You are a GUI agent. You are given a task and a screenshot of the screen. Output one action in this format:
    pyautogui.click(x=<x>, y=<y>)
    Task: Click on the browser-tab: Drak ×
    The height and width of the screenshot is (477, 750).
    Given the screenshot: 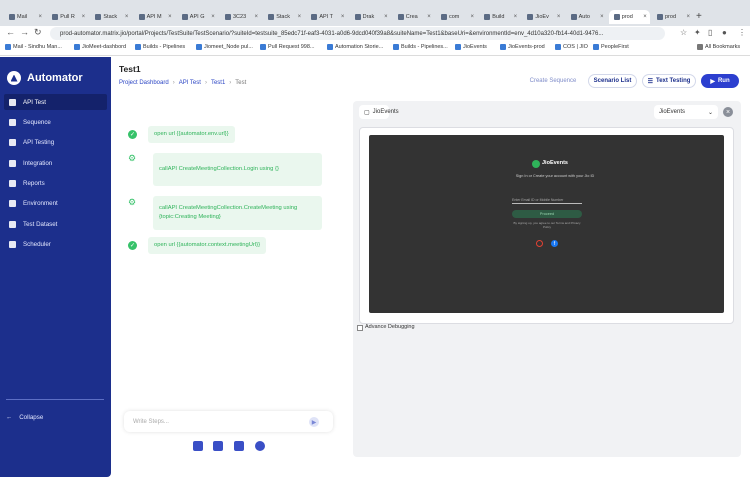 What is the action you would take?
    pyautogui.click(x=370, y=17)
    